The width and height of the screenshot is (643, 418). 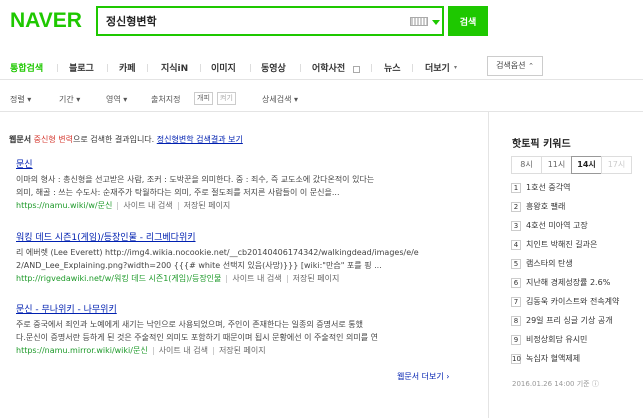 I want to click on hot-keyword-item: 5 램스타의 탄생, so click(x=573, y=267).